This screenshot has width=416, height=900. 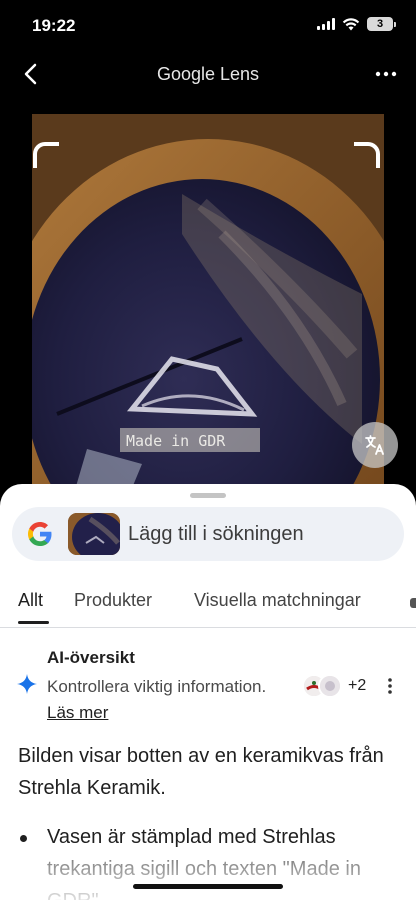 What do you see at coordinates (208, 25) in the screenshot?
I see `status-bar: 19:22 3` at bounding box center [208, 25].